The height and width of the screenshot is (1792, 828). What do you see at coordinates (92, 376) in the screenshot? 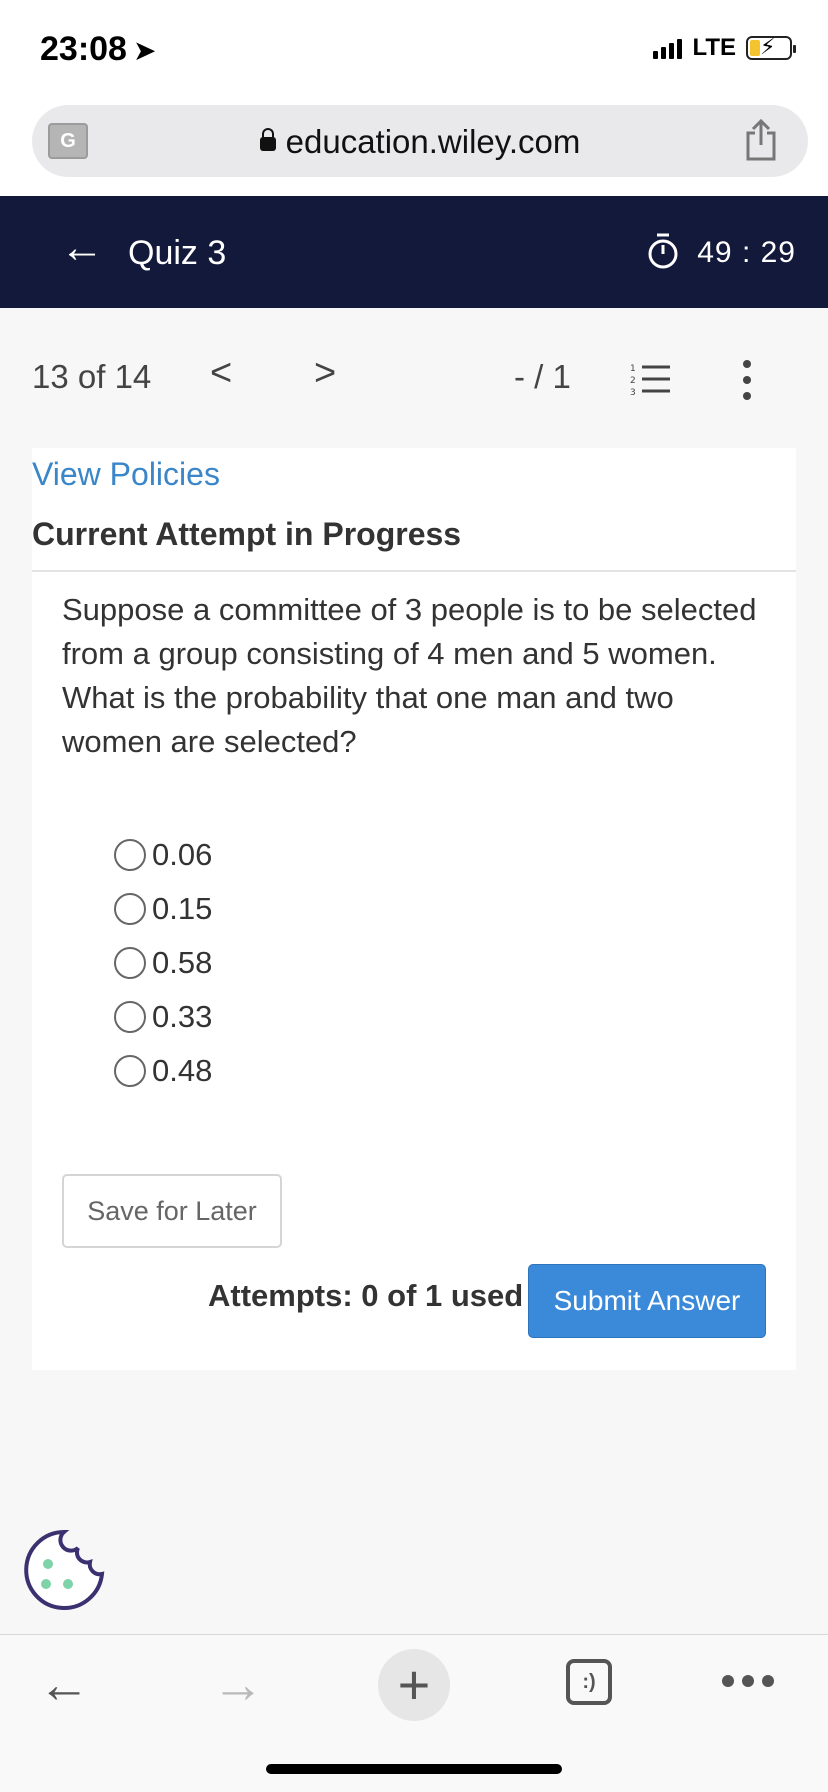
I see `question-counter: 13 of 14` at bounding box center [92, 376].